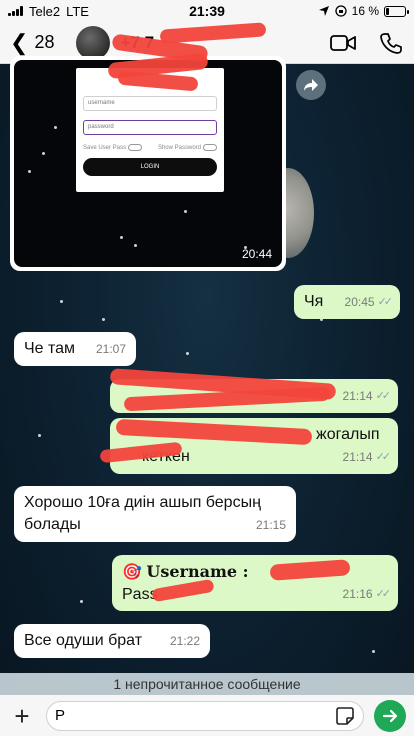 The width and height of the screenshot is (414, 736). What do you see at coordinates (359, 302) in the screenshot?
I see `message-time: 20:45` at bounding box center [359, 302].